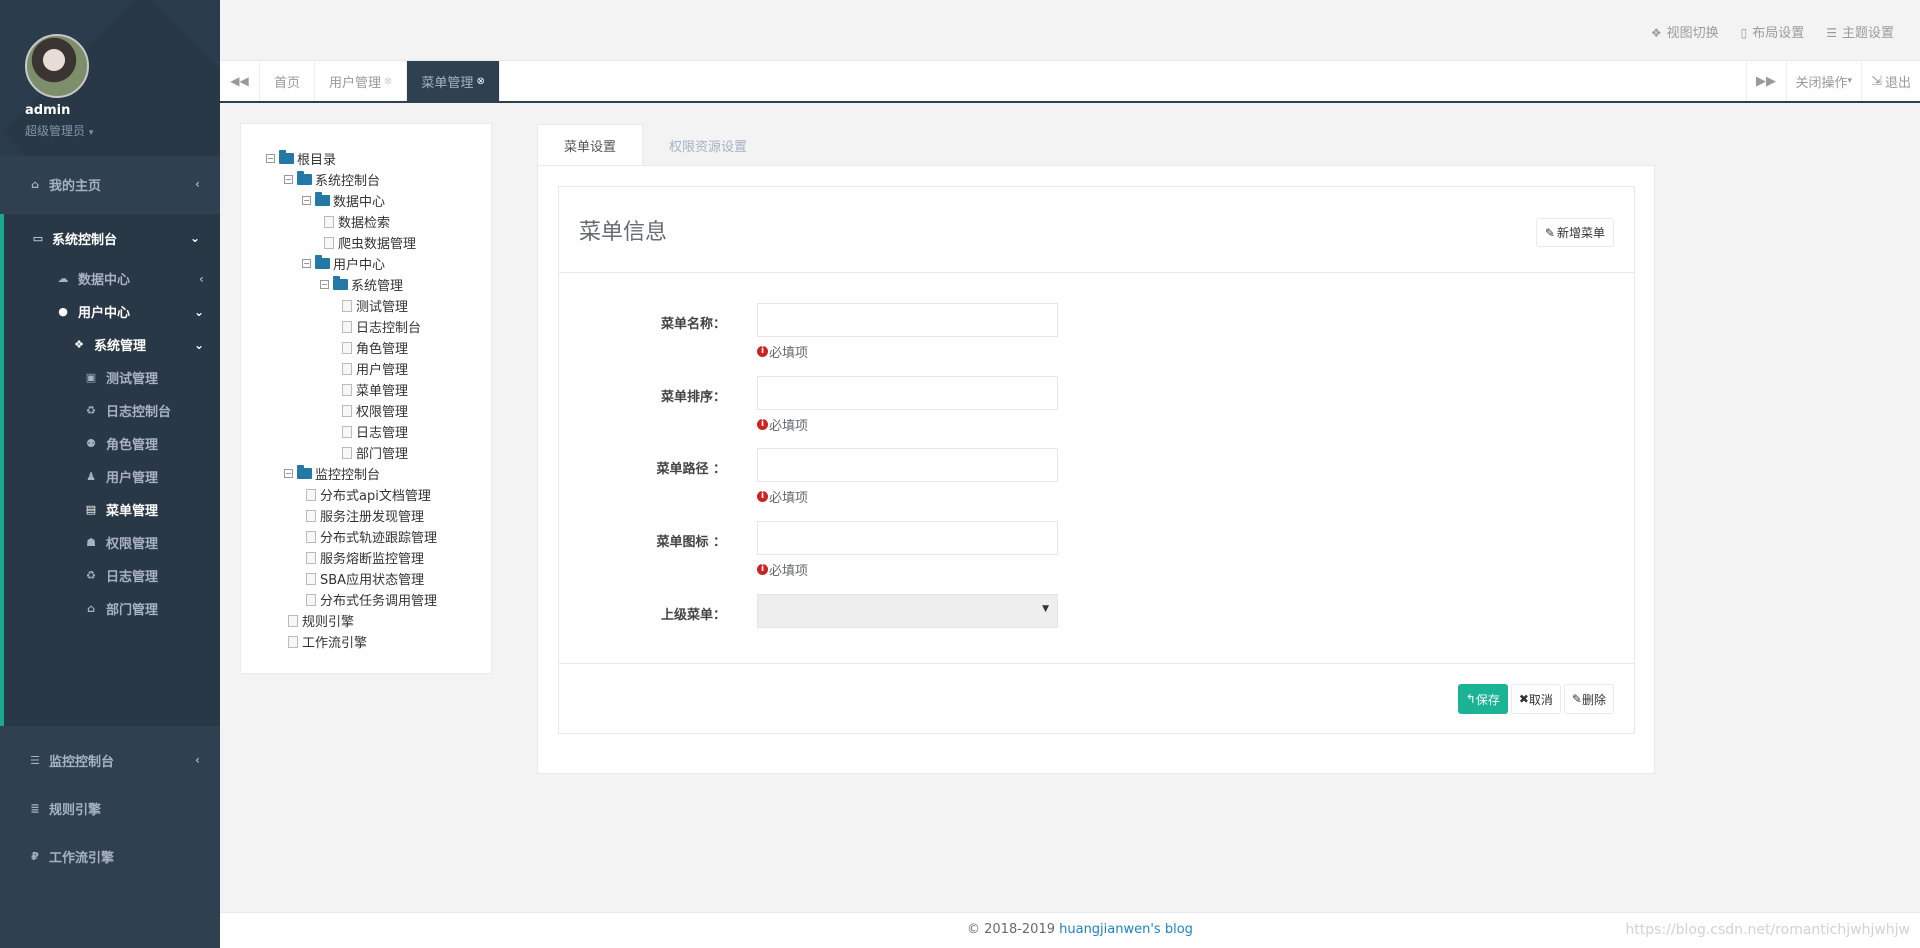 This screenshot has width=1920, height=948. What do you see at coordinates (453, 81) in the screenshot?
I see `tab-menu-mgmt: 菜单管理 ⊗` at bounding box center [453, 81].